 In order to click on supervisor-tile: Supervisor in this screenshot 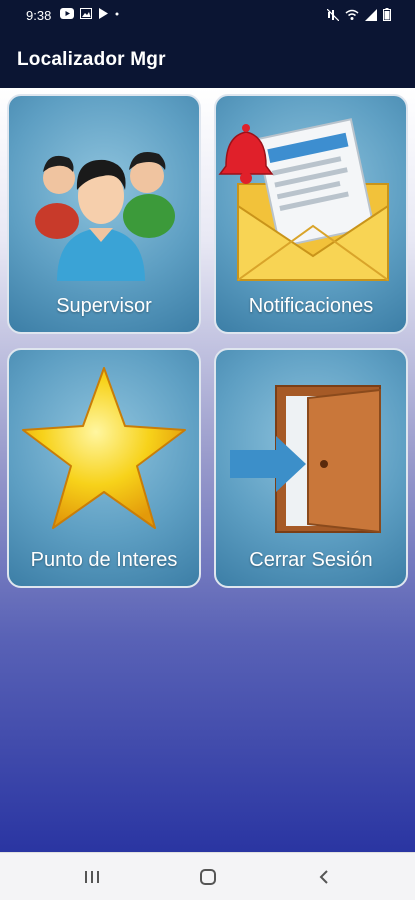, I will do `click(104, 214)`.